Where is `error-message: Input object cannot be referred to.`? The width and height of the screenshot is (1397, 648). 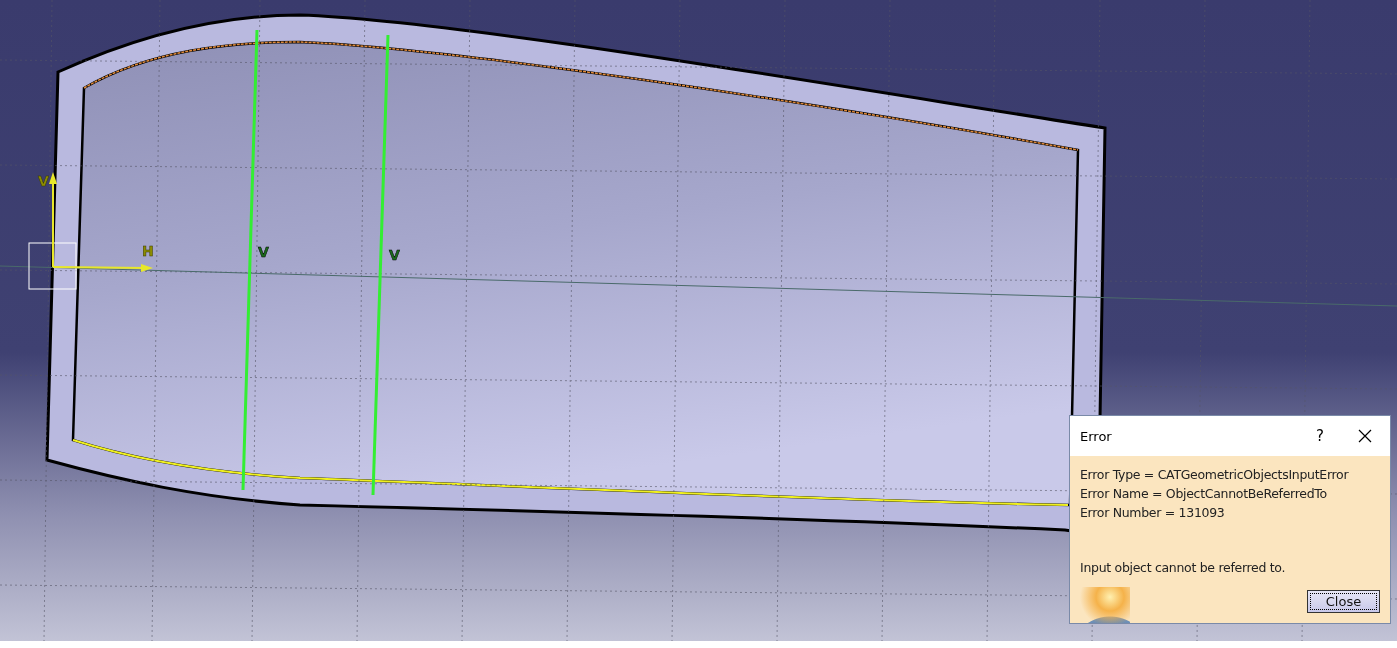
error-message: Input object cannot be referred to. is located at coordinates (1183, 567).